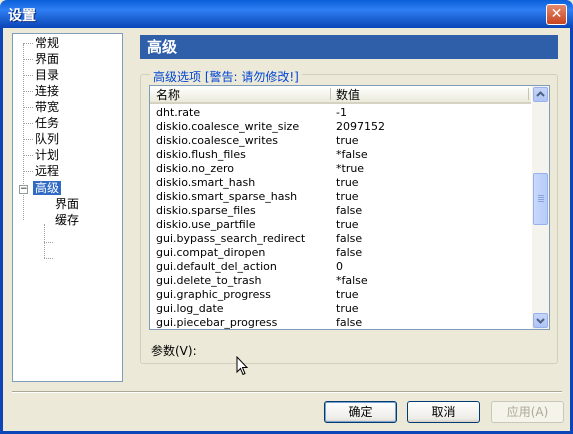 The height and width of the screenshot is (434, 573). I want to click on collapse-icon: −, so click(23, 189).